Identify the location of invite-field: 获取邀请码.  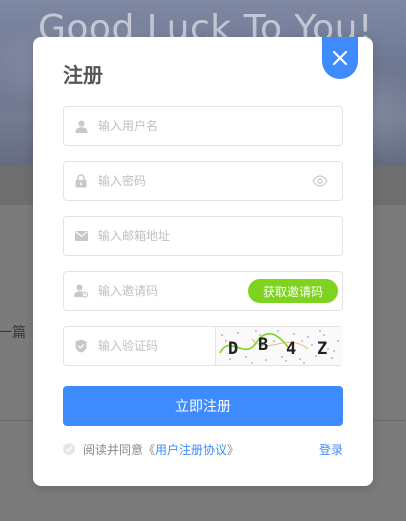
(203, 291).